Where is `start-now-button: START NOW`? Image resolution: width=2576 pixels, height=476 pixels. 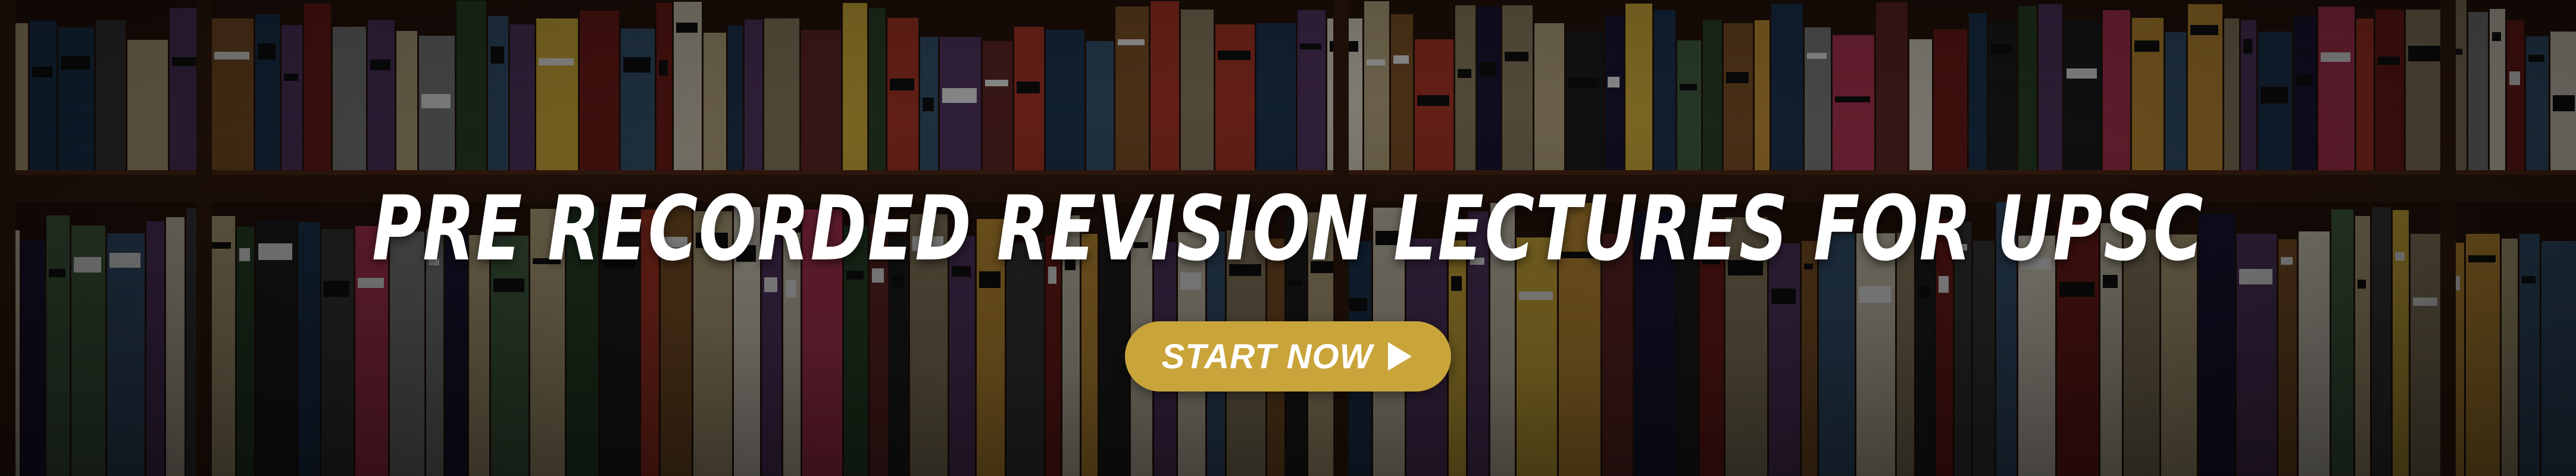
start-now-button: START NOW is located at coordinates (1288, 356).